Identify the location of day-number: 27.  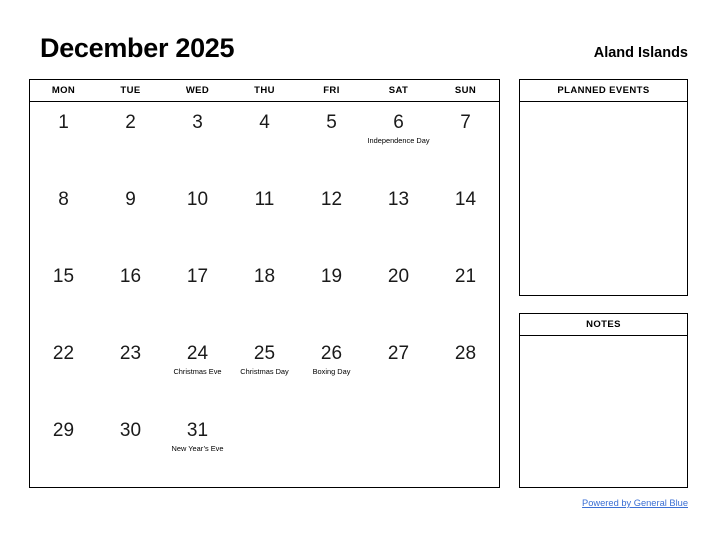
(398, 353).